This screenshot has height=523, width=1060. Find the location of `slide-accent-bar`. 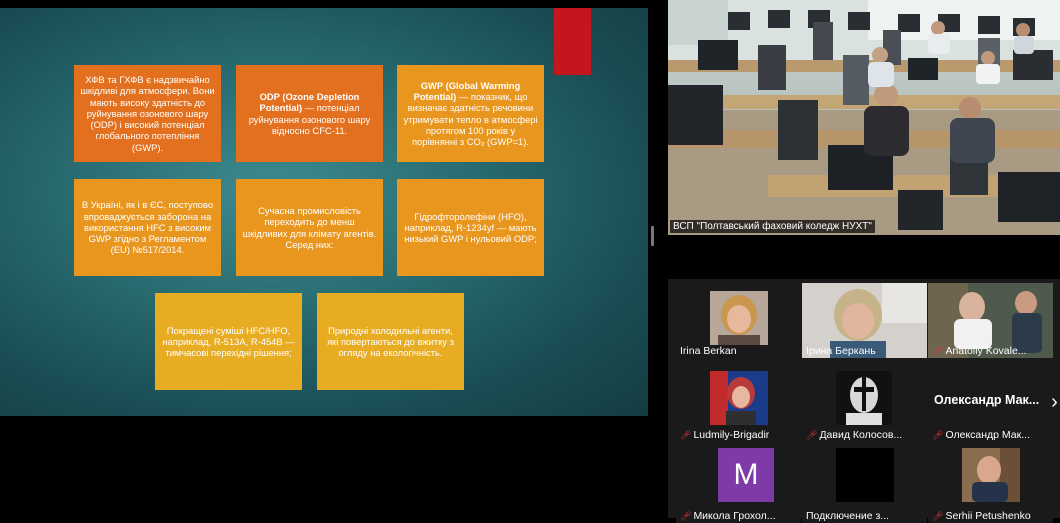

slide-accent-bar is located at coordinates (572, 41).